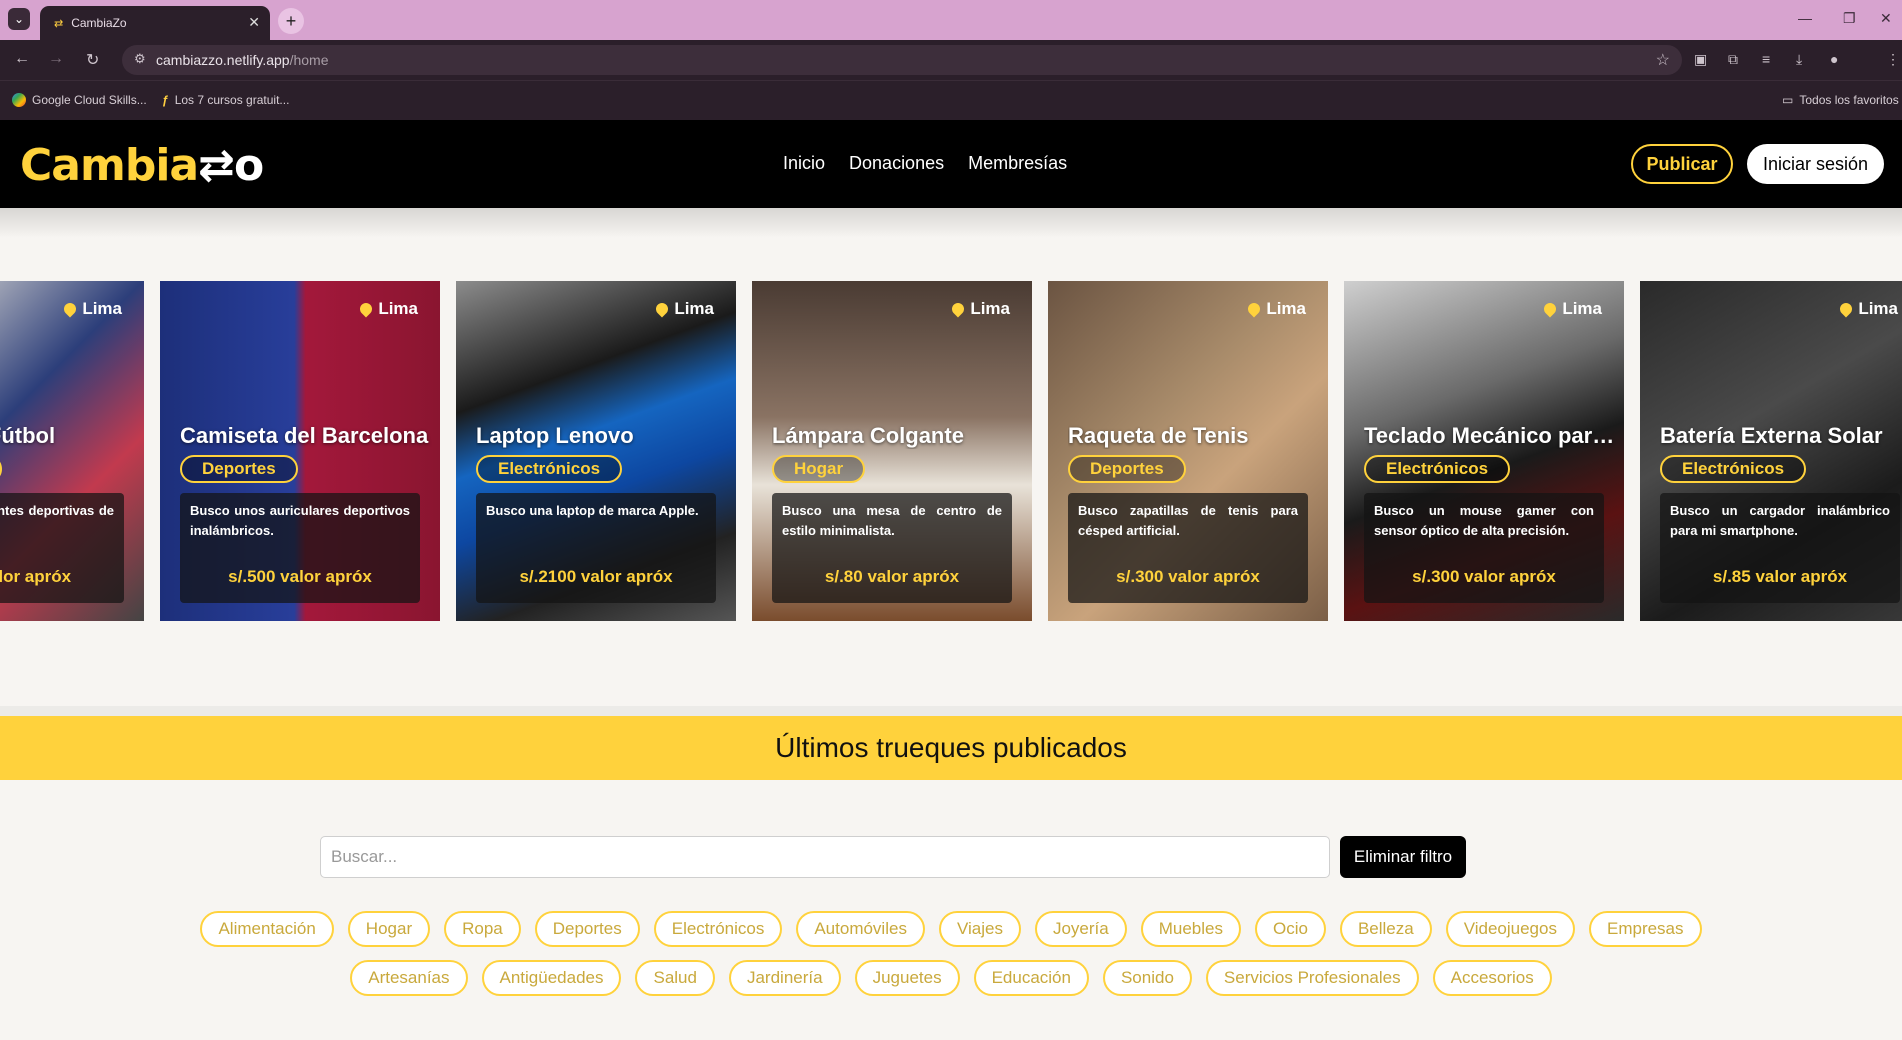 This screenshot has height=1040, width=1902. What do you see at coordinates (592, 510) in the screenshot?
I see `product-description: Busco una laptop de marca Apple.` at bounding box center [592, 510].